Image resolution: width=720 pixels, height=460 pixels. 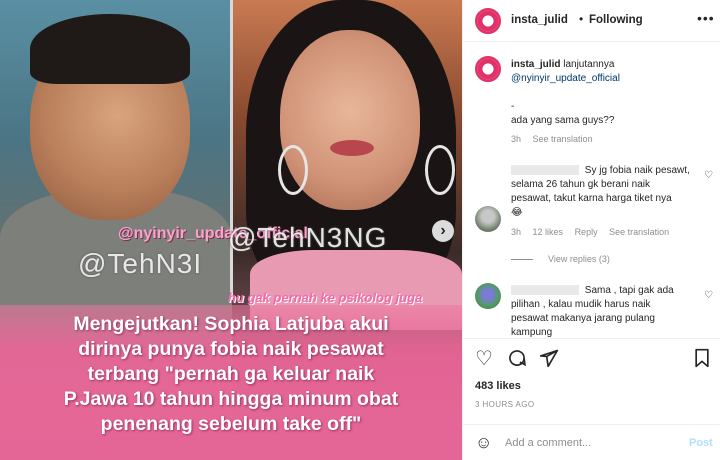 What do you see at coordinates (629, 290) in the screenshot?
I see `comment-line: Sama , tapi gak ada` at bounding box center [629, 290].